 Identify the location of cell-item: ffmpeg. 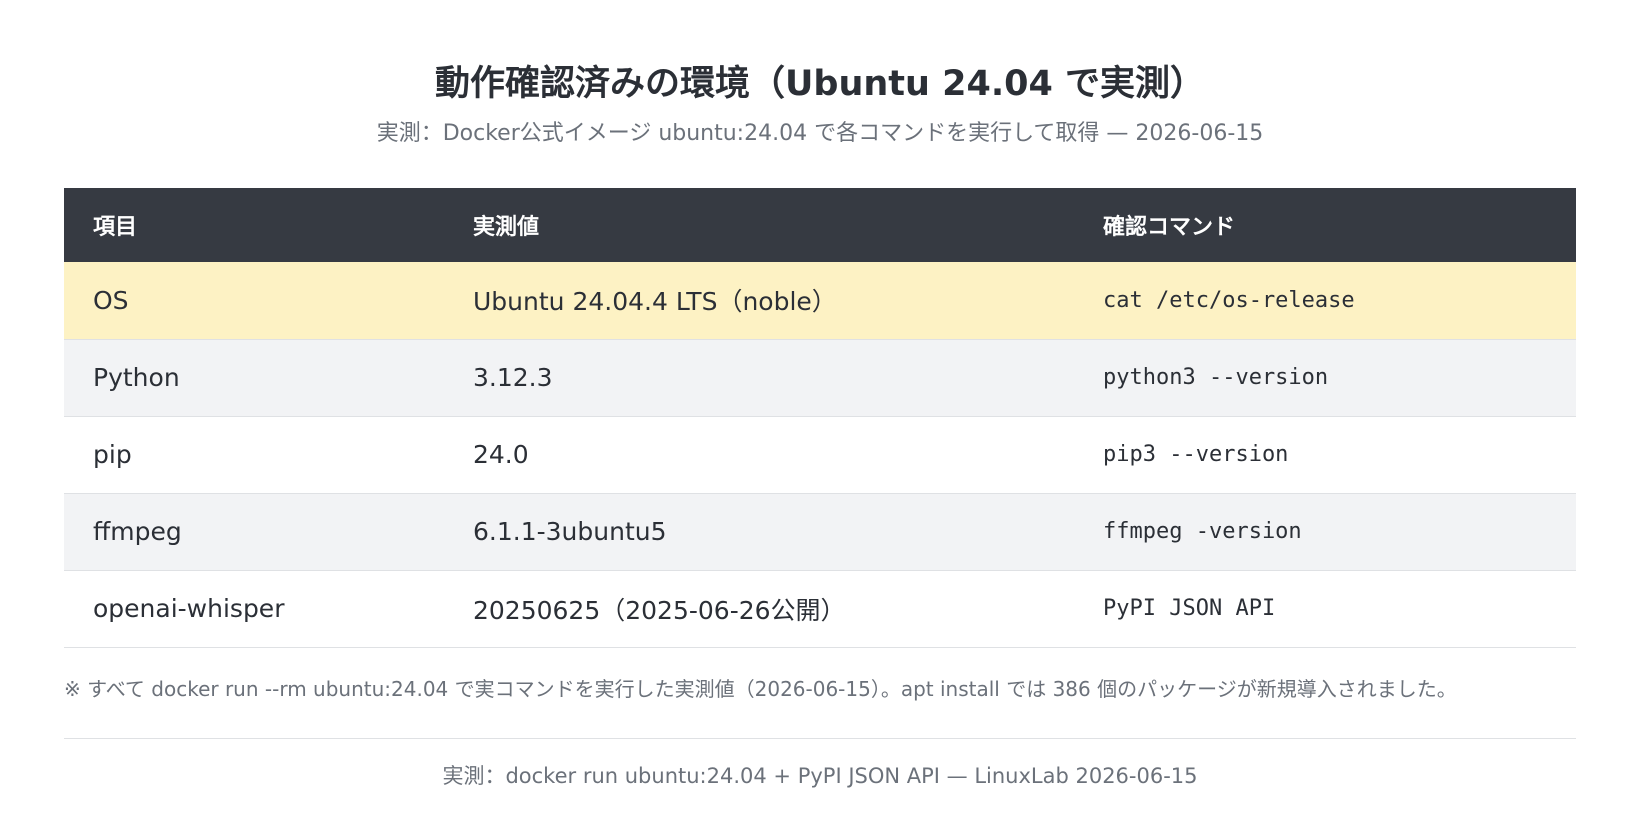
(254, 532).